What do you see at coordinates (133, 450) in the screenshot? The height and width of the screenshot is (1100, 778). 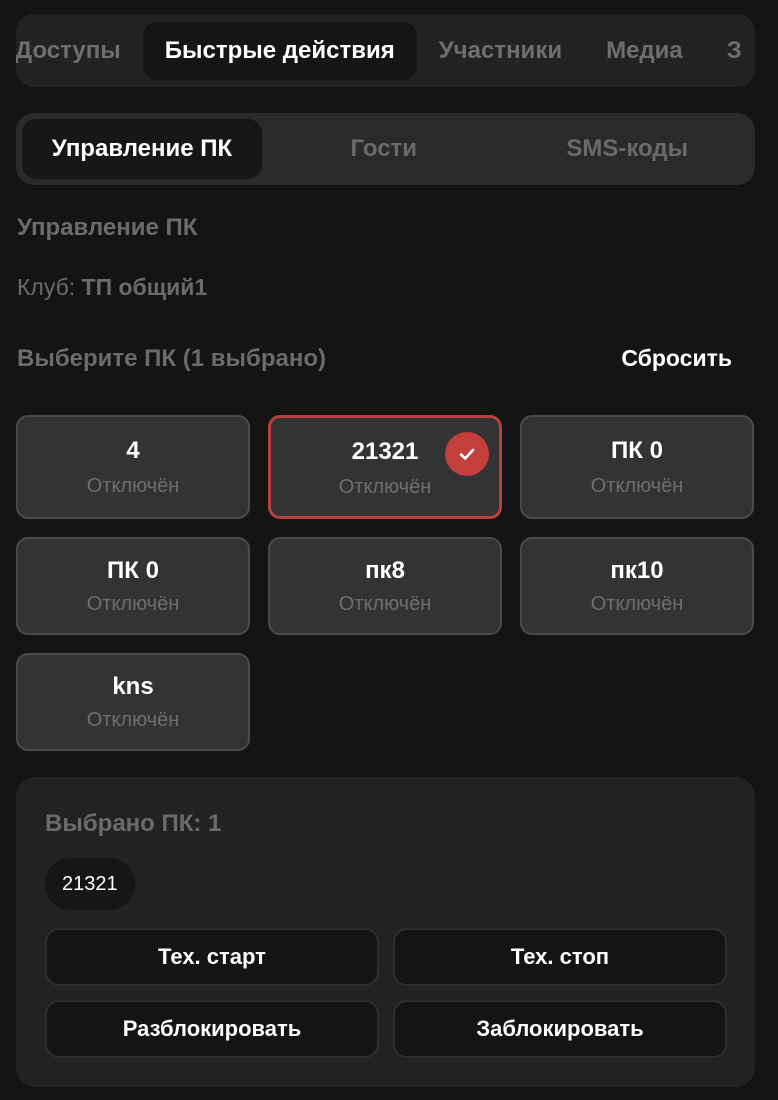 I see `pc-name: 4` at bounding box center [133, 450].